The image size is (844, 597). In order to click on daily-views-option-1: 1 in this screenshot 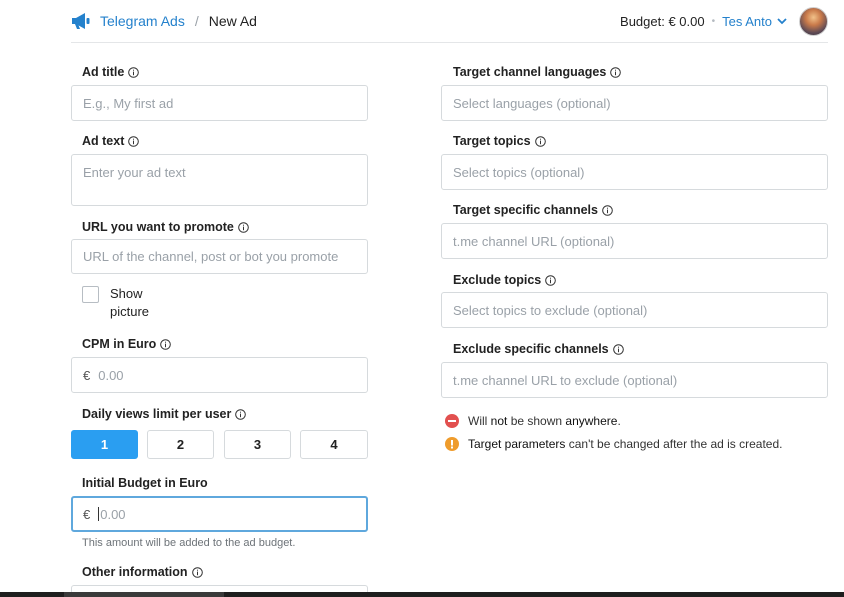, I will do `click(104, 444)`.